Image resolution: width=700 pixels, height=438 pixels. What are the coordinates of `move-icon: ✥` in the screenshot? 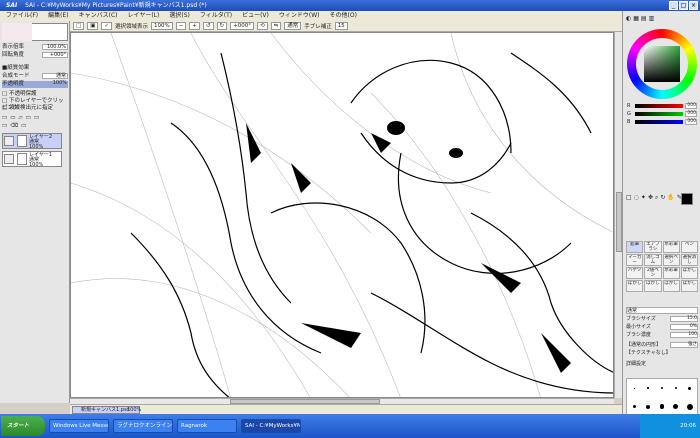 It's located at (650, 198).